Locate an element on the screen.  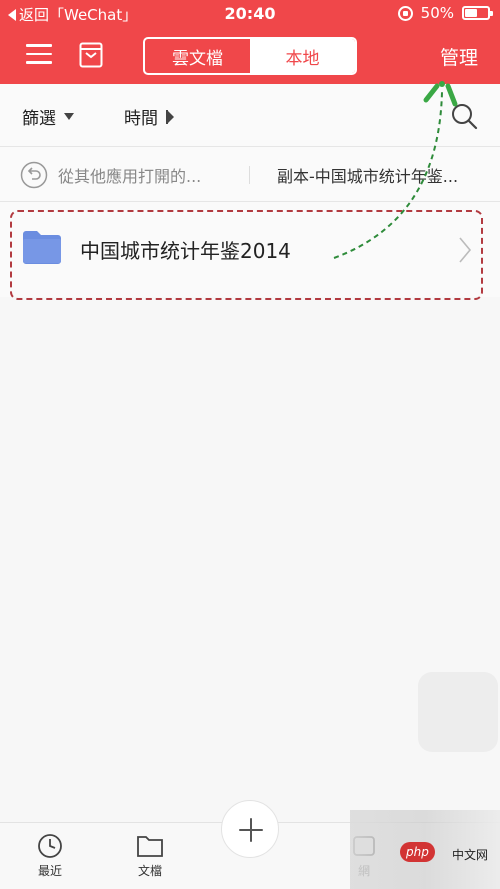
add-button is located at coordinates (250, 829).